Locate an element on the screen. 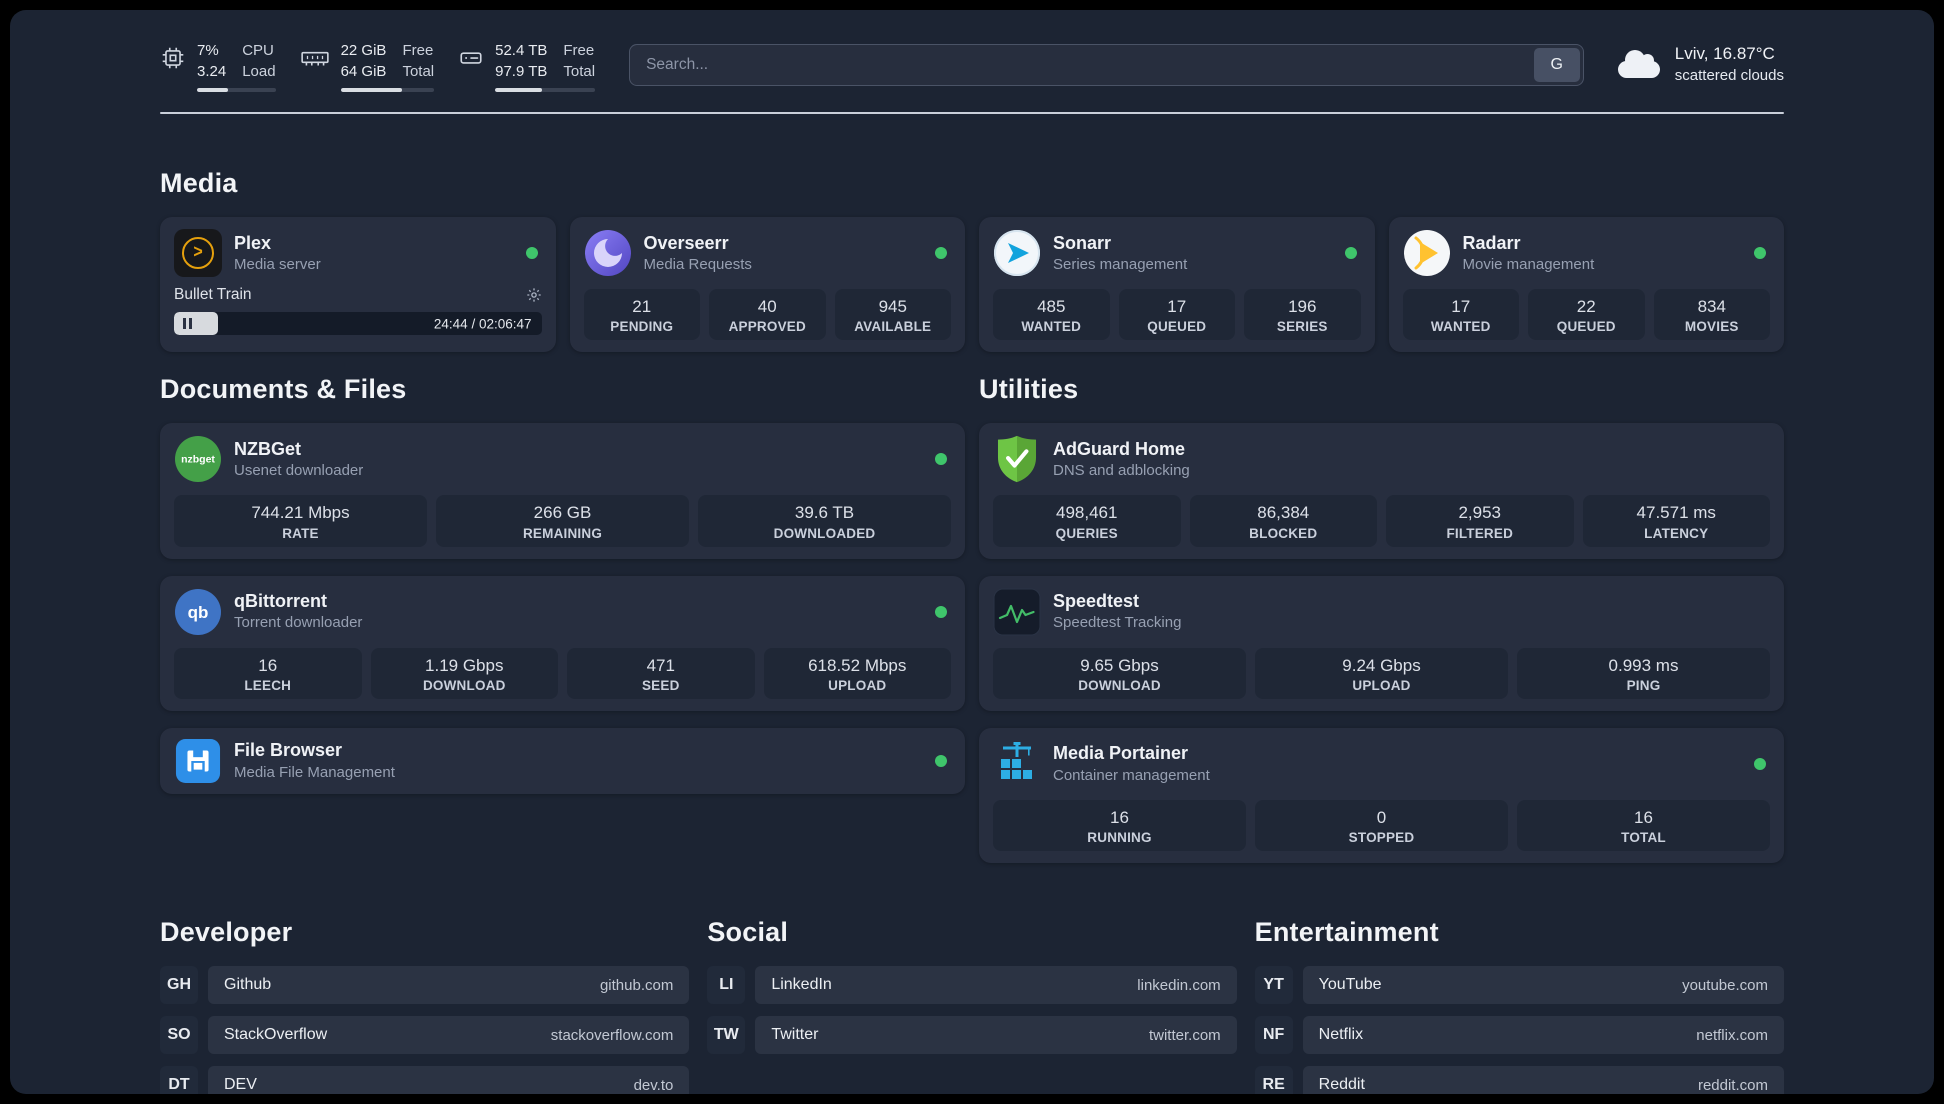 Image resolution: width=1944 pixels, height=1104 pixels. cpu-progress-track is located at coordinates (236, 90).